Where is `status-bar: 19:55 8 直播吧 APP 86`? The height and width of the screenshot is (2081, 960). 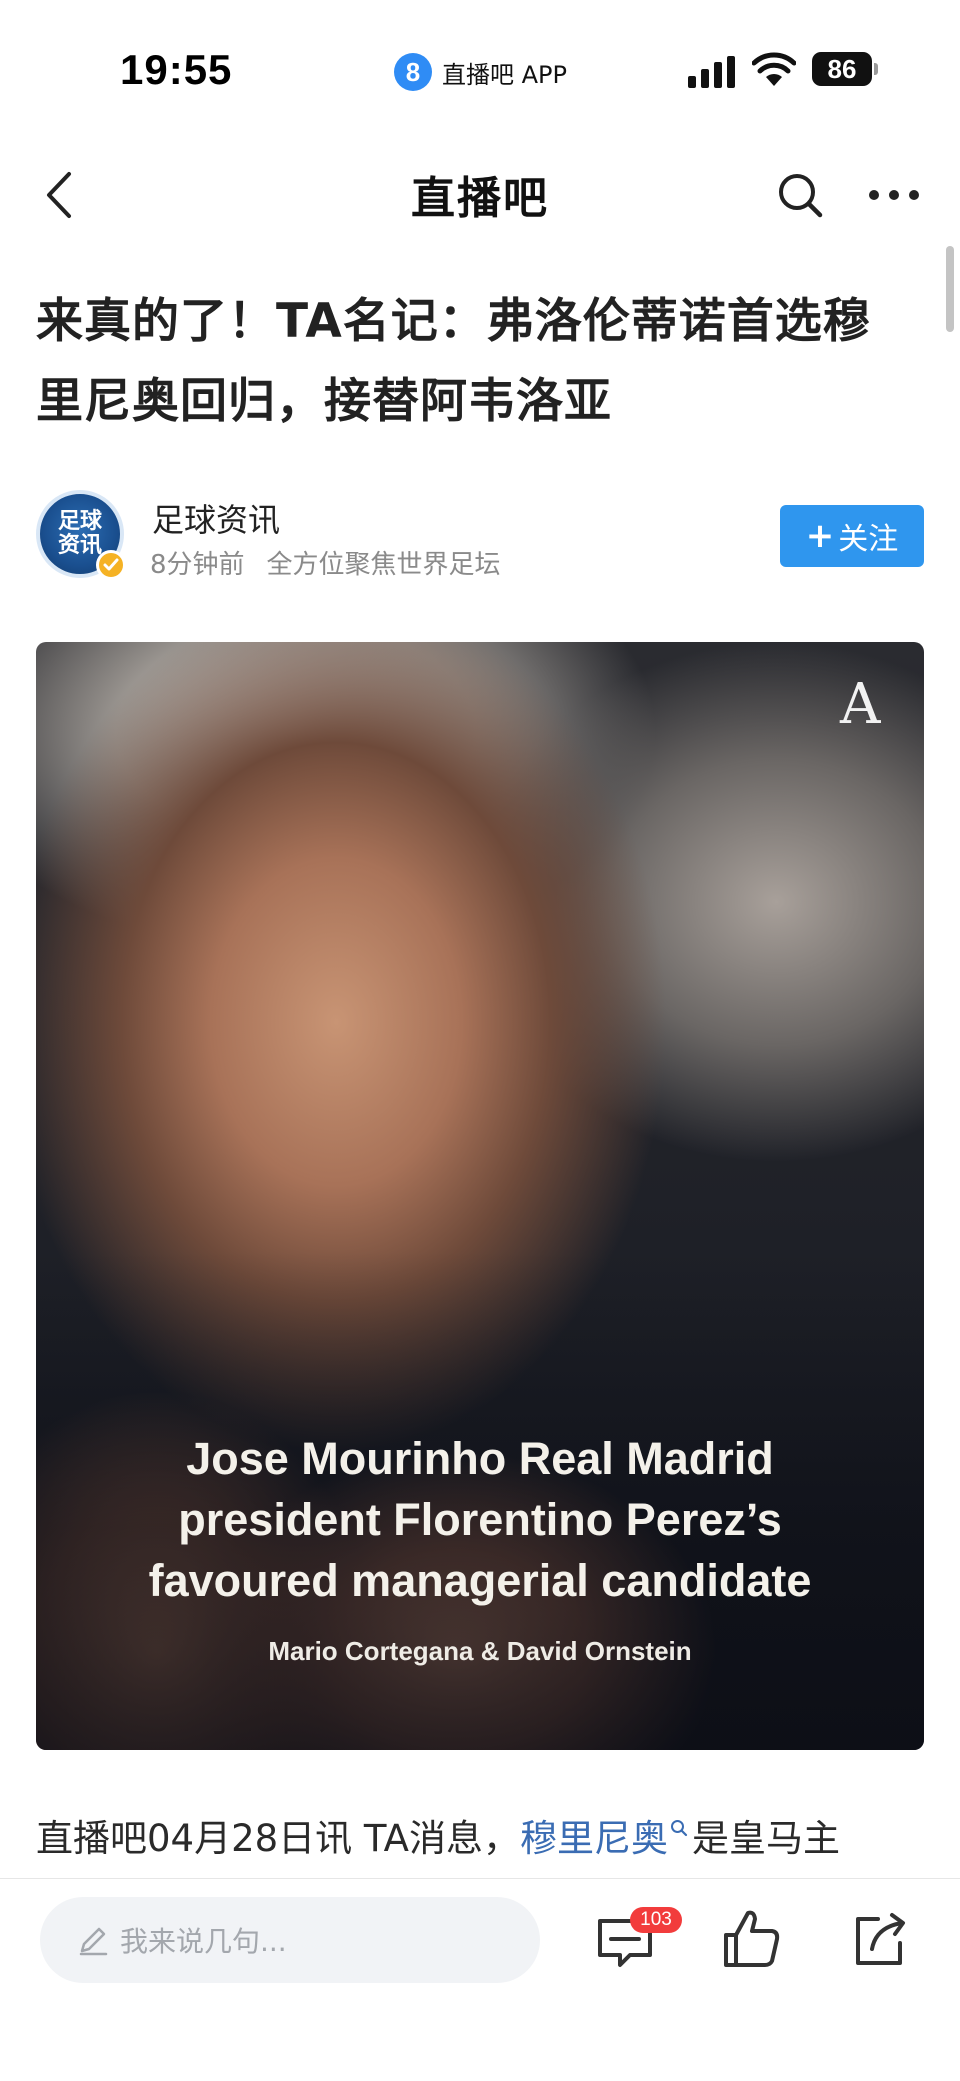
status-bar: 19:55 8 直播吧 APP 86 is located at coordinates (480, 70).